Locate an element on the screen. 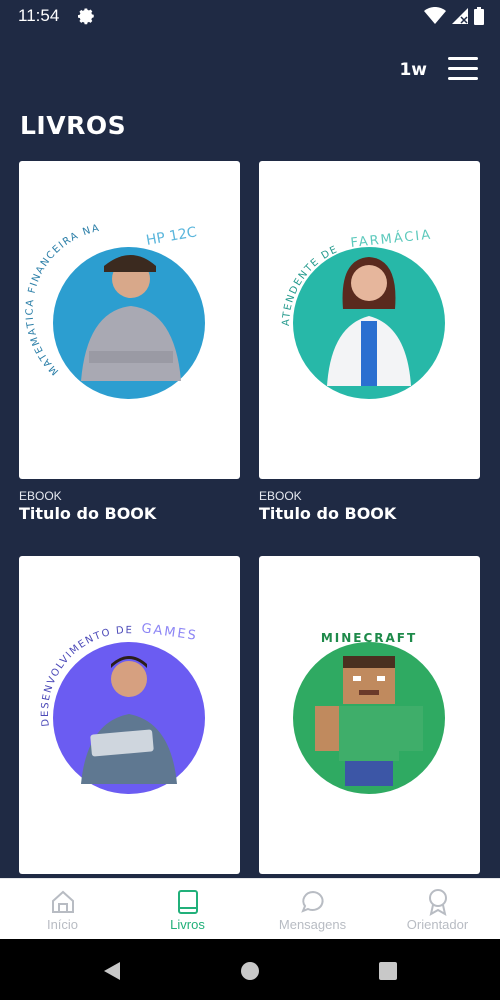  award-icon is located at coordinates (437, 902).